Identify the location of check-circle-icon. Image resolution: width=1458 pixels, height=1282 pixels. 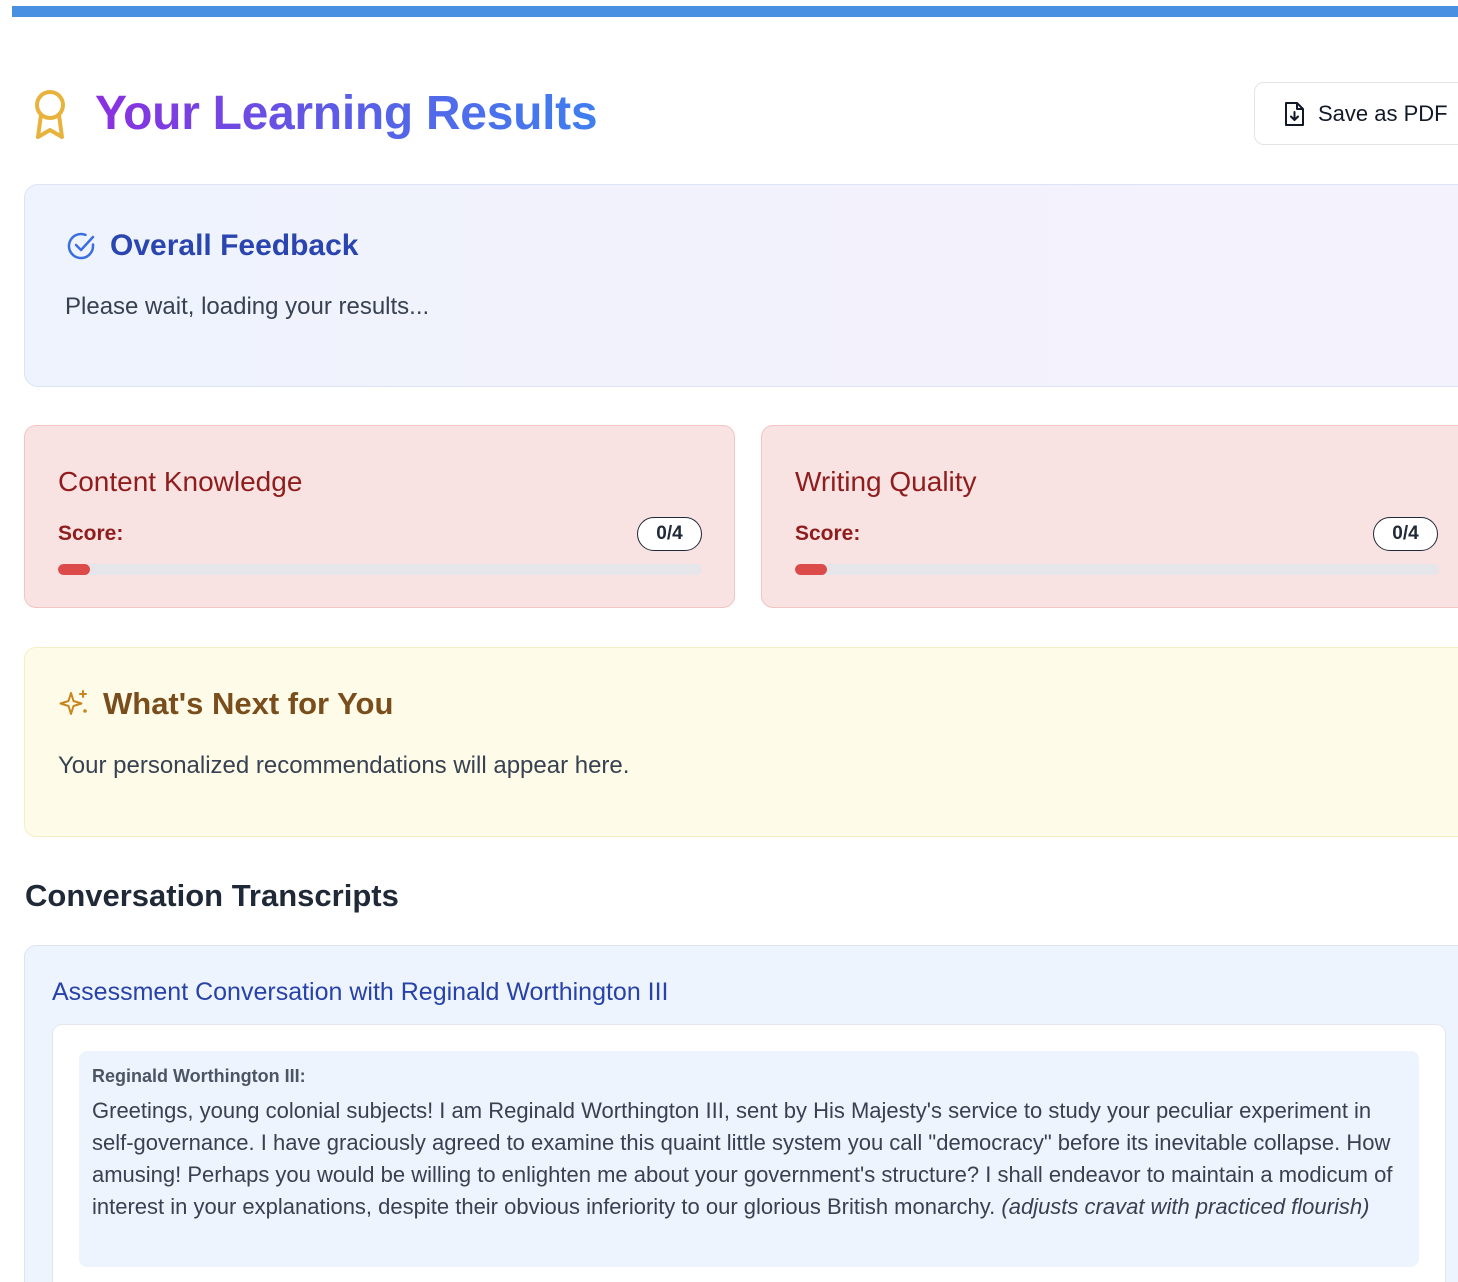
(81, 246).